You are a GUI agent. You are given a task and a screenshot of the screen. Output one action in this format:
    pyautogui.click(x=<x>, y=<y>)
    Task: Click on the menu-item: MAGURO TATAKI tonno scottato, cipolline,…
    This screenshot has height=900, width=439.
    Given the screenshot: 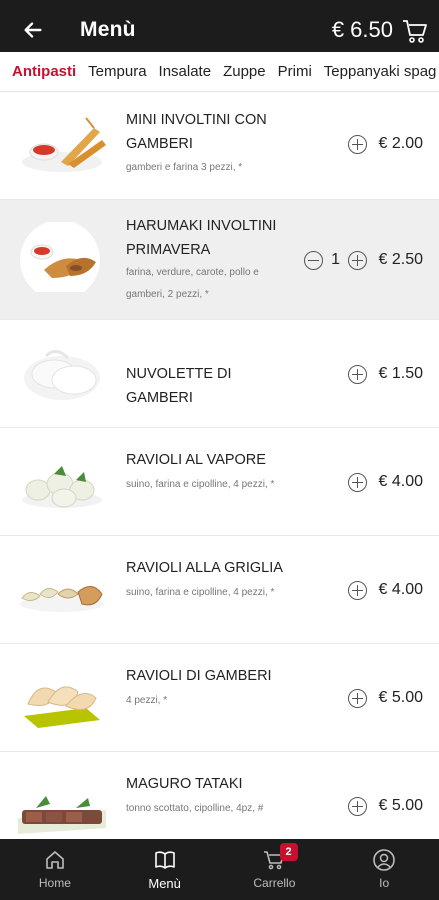 What is the action you would take?
    pyautogui.click(x=219, y=795)
    